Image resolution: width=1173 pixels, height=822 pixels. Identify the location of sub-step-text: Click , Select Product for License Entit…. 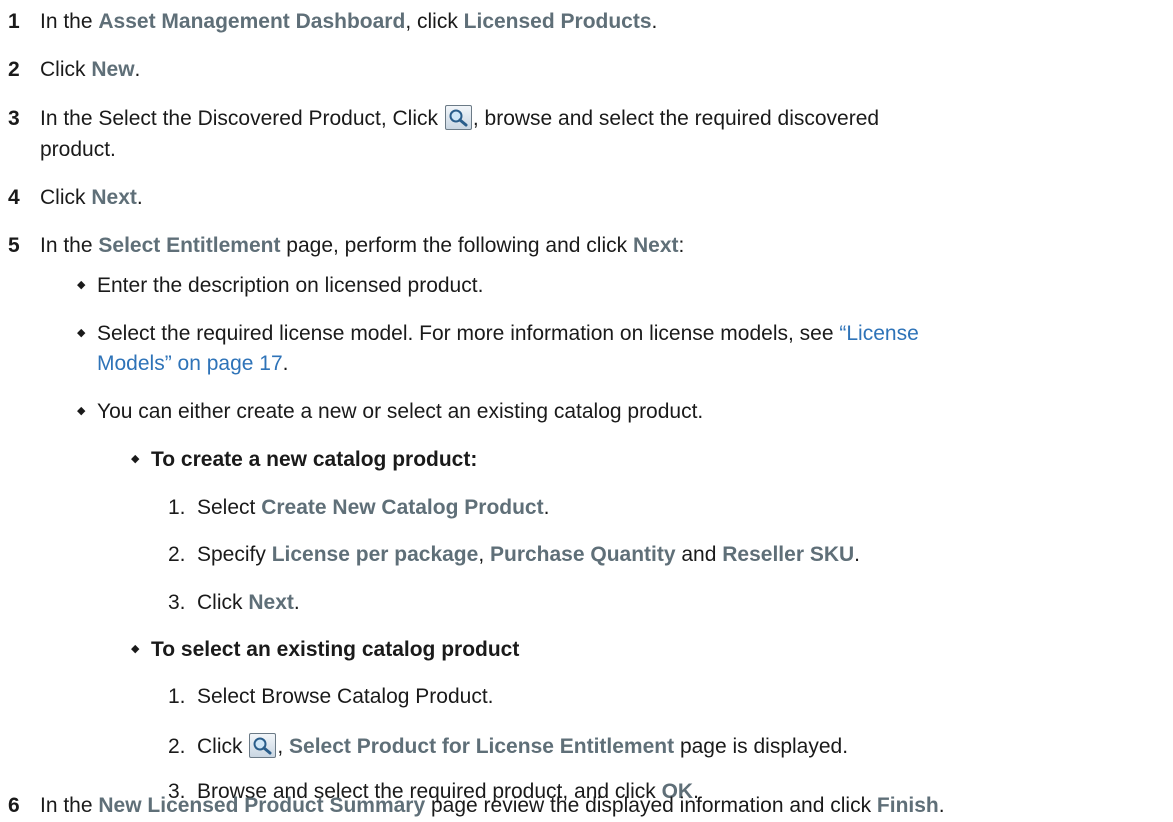
(522, 746).